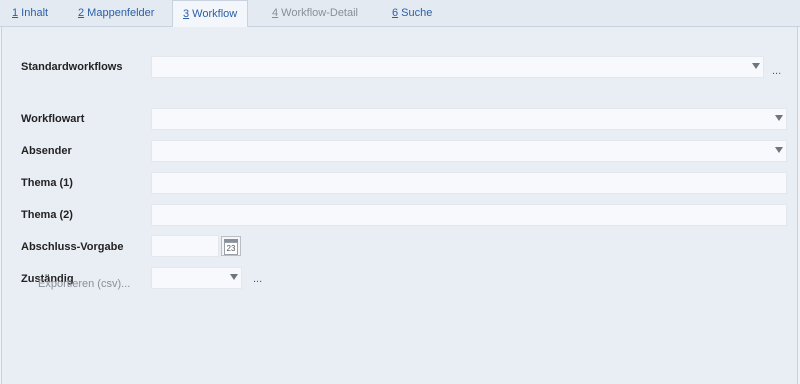 Image resolution: width=800 pixels, height=384 pixels. What do you see at coordinates (72, 67) in the screenshot?
I see `standardworkflows-label: Standardworkflows` at bounding box center [72, 67].